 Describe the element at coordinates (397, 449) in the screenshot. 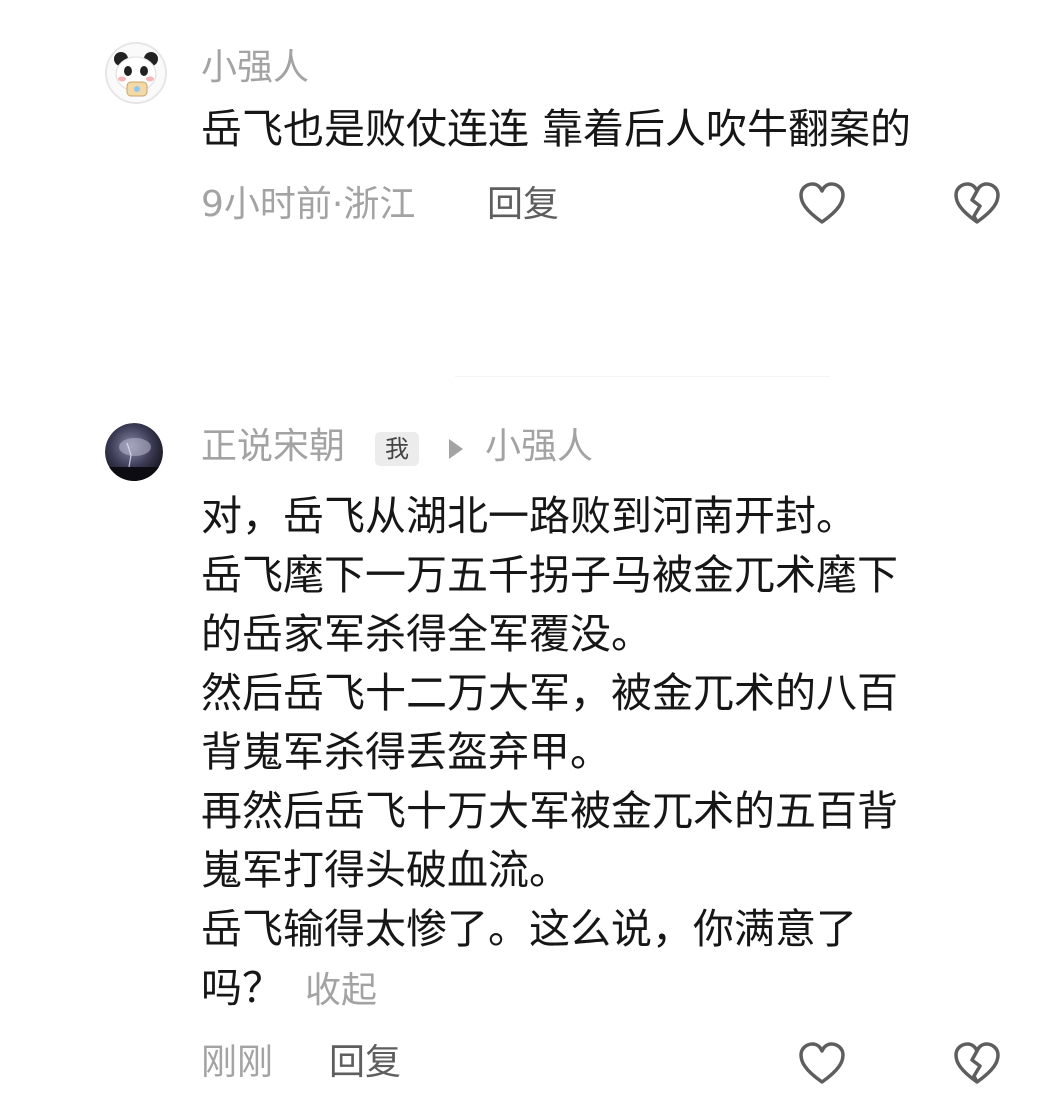

I see `me-badge: 我` at that location.